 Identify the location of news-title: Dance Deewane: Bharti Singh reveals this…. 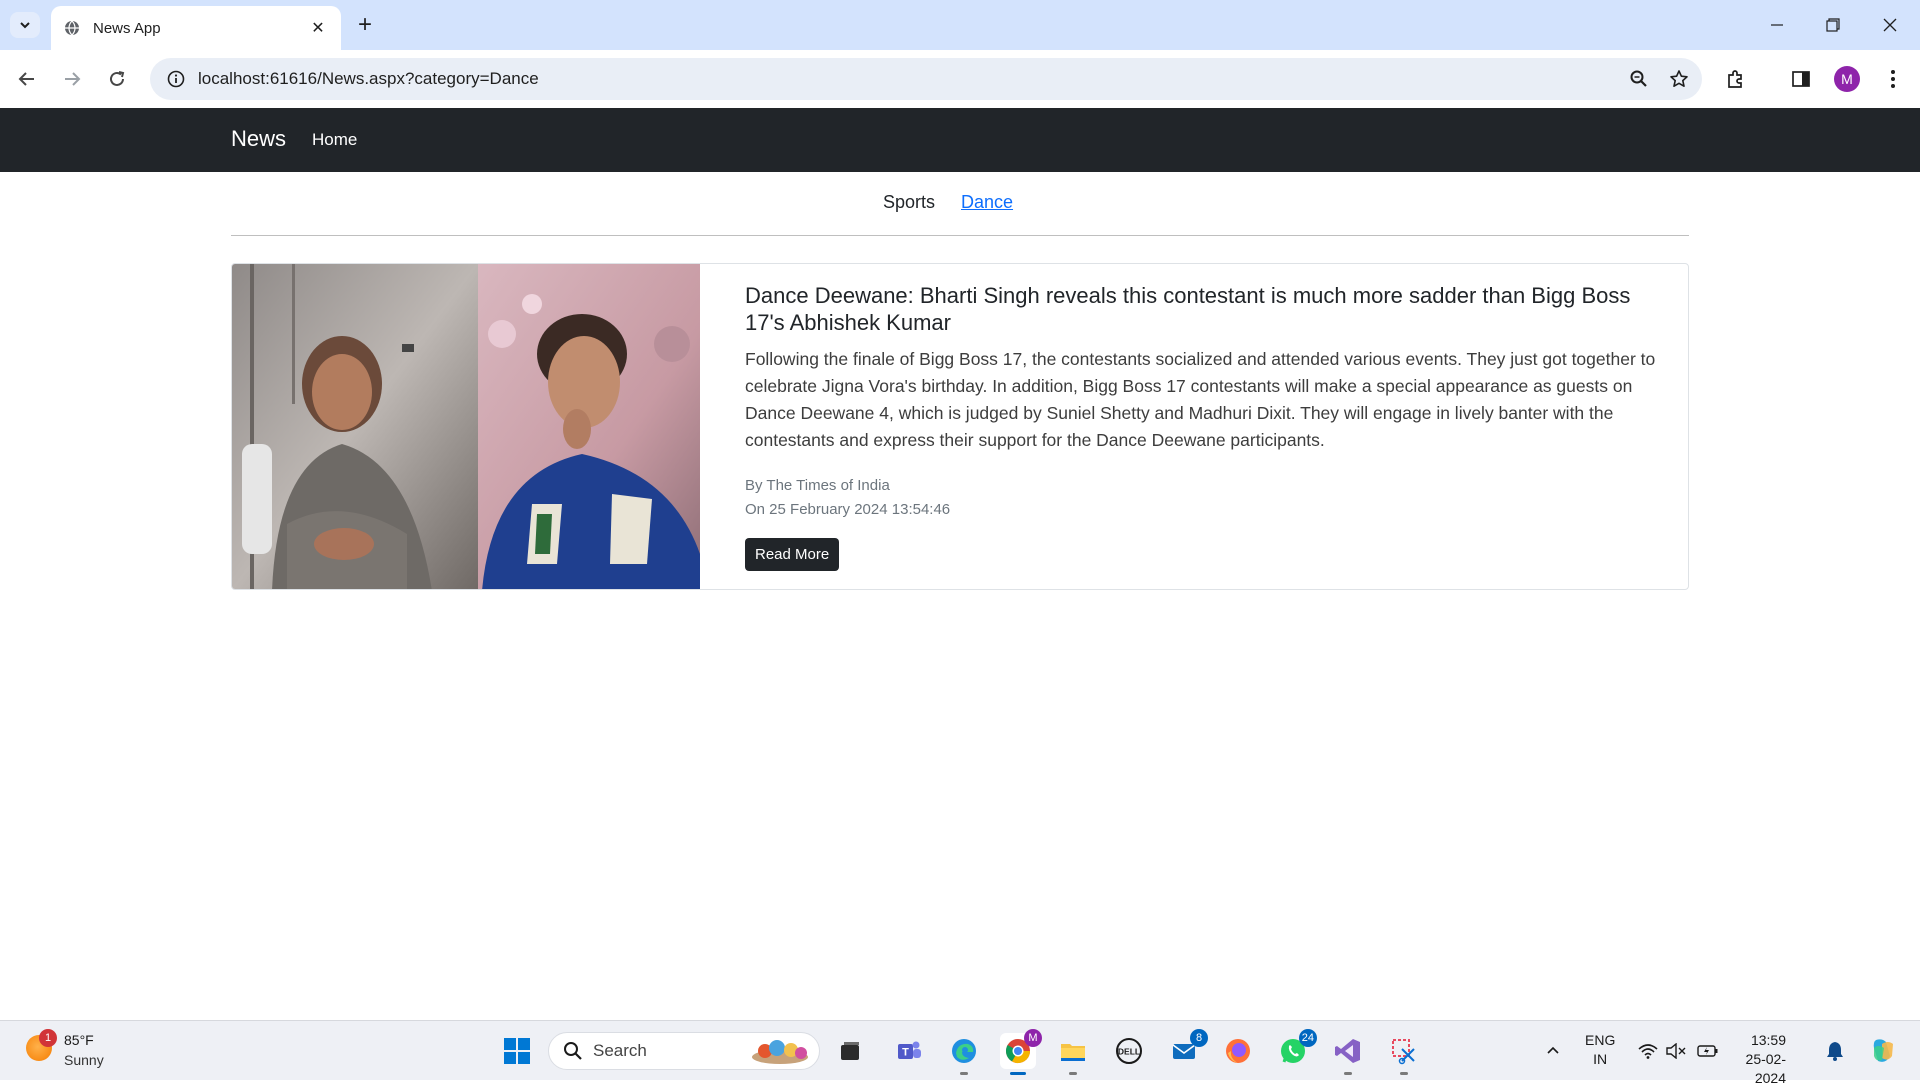
(1188, 309).